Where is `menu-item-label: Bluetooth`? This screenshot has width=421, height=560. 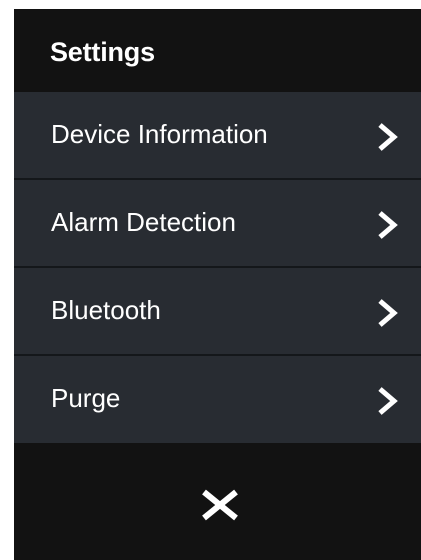 menu-item-label: Bluetooth is located at coordinates (106, 310).